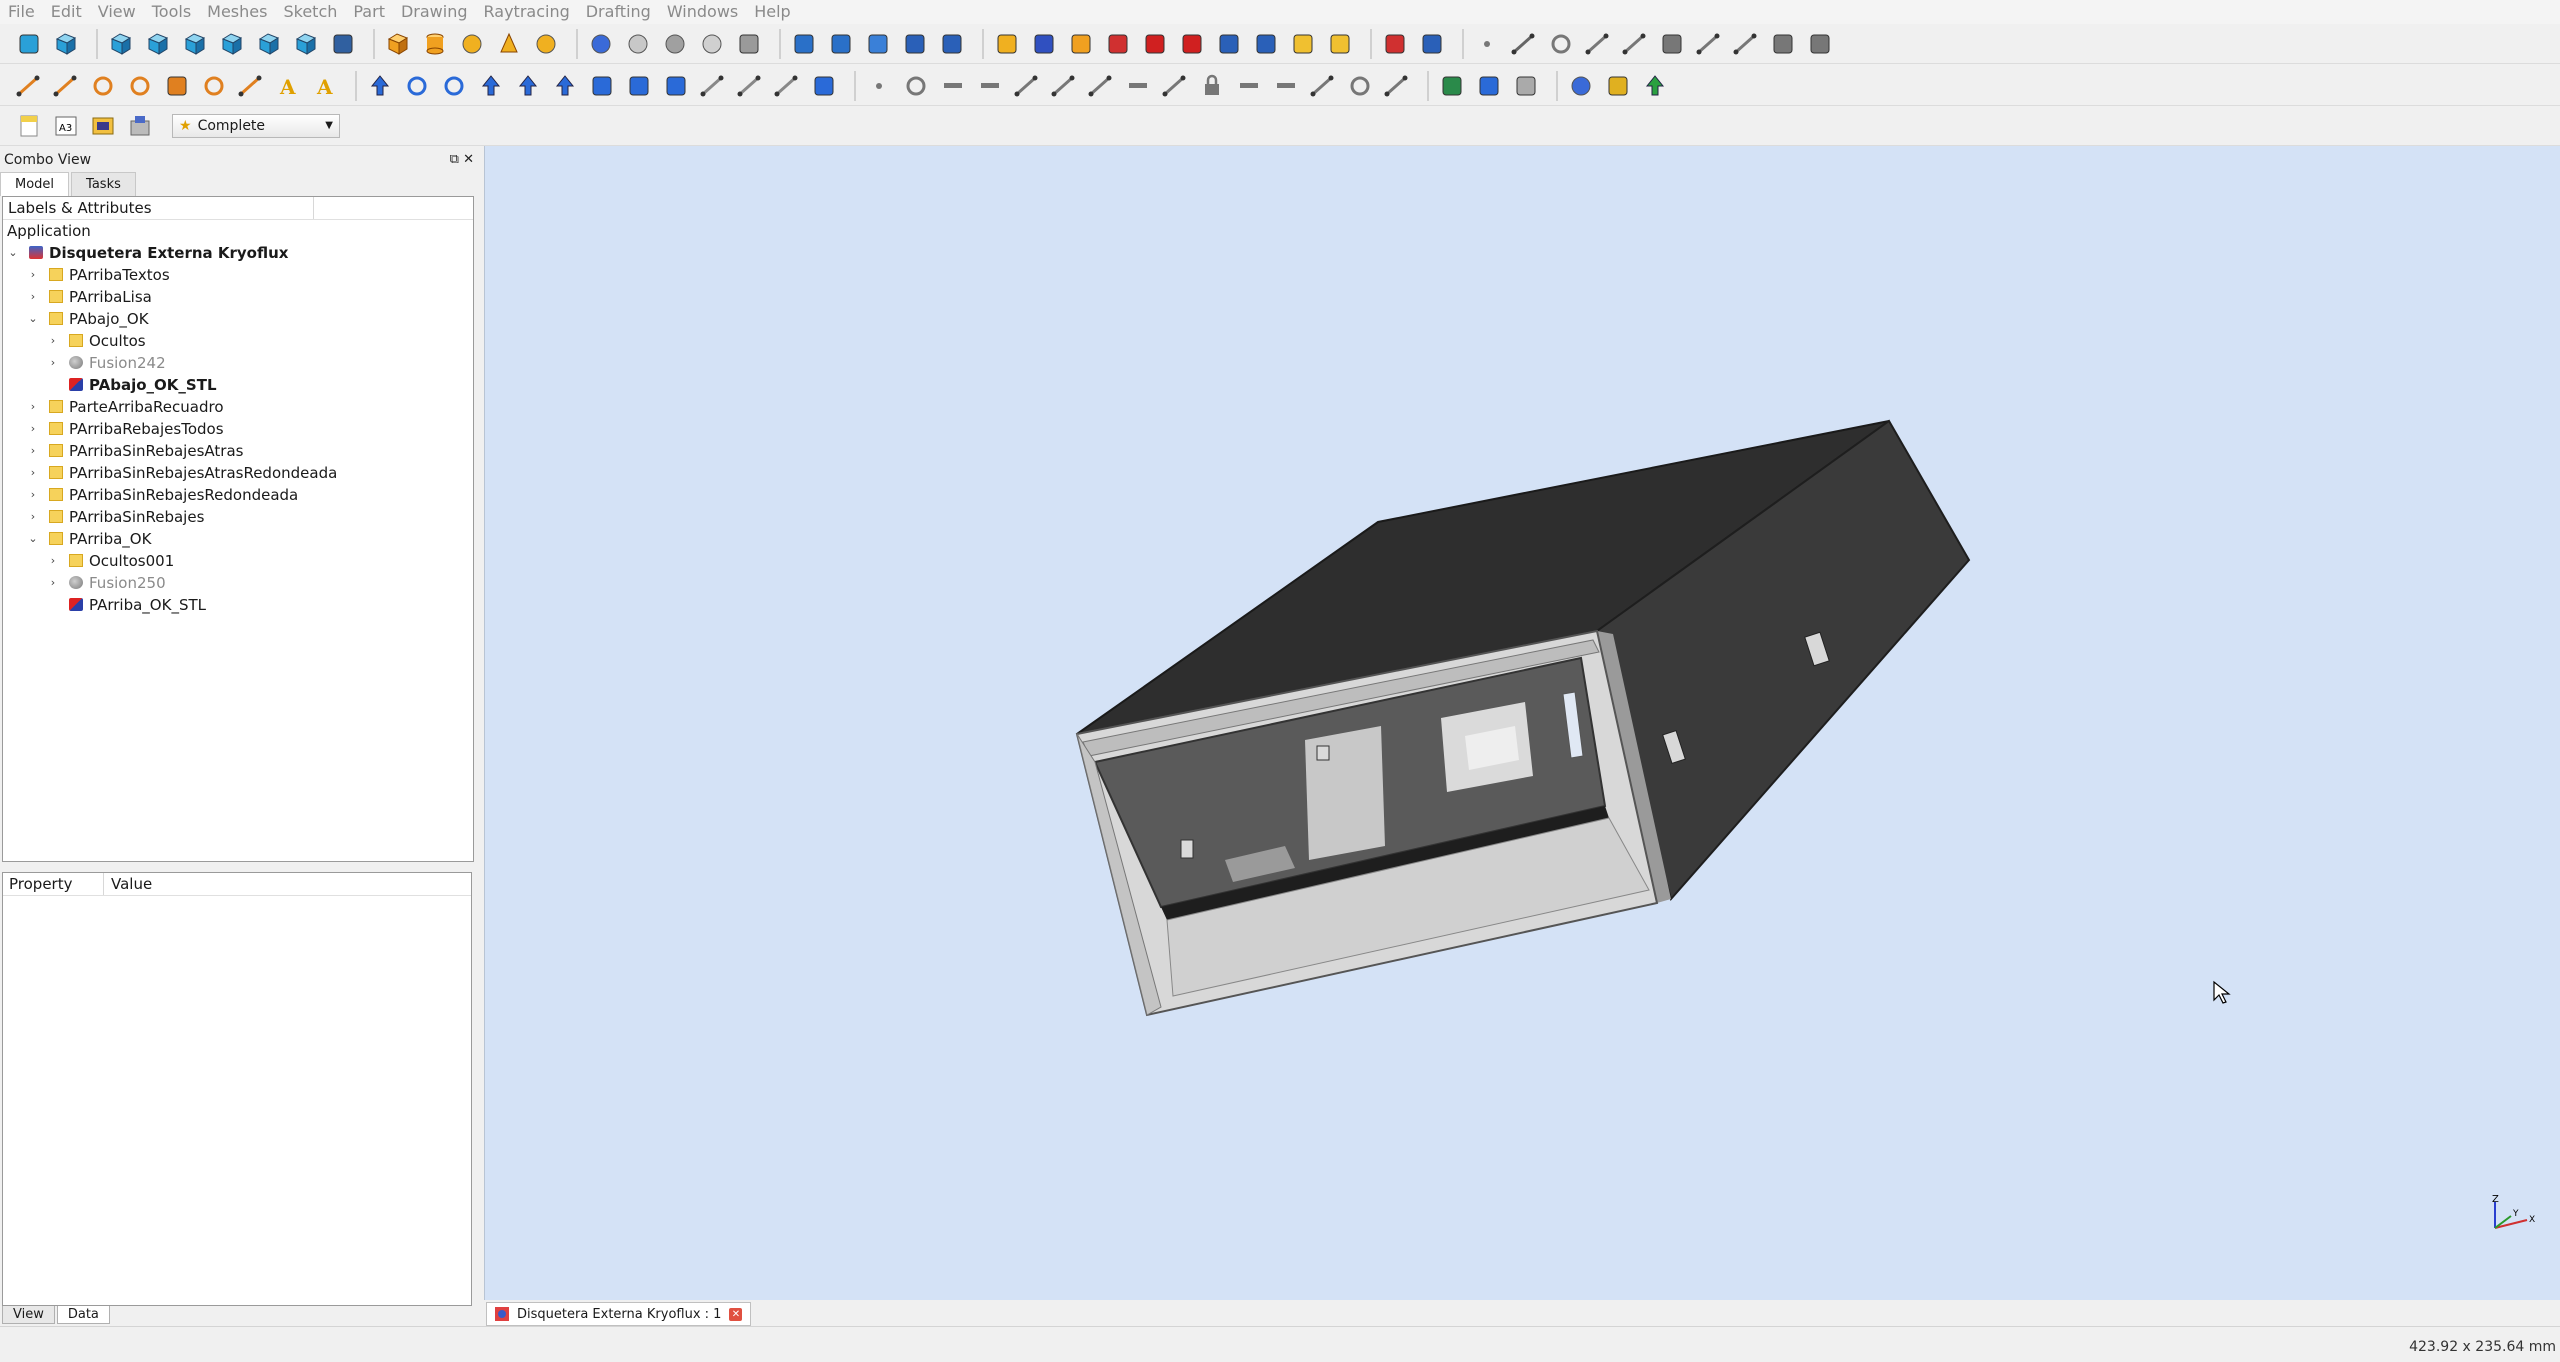 The image size is (2560, 1362). I want to click on fit-all-icon, so click(29, 44).